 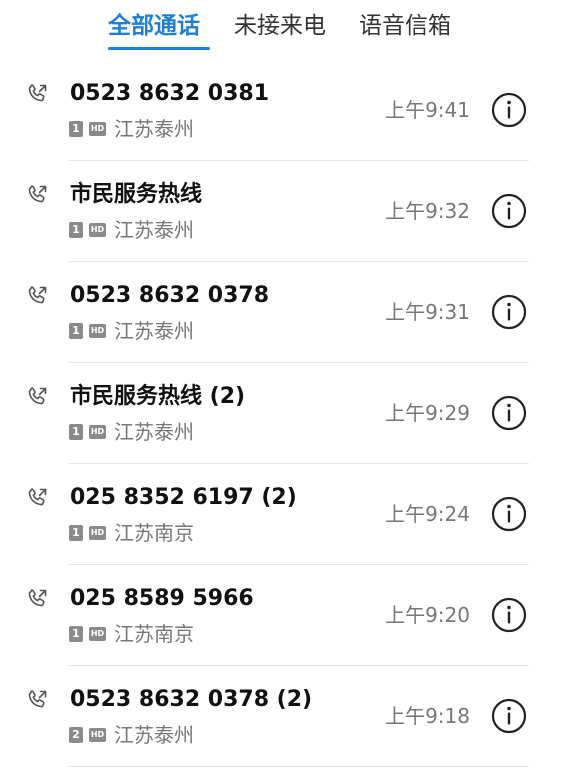 What do you see at coordinates (283, 110) in the screenshot?
I see `call-log-row: 0523 8632 0381 1 HD 江苏泰州 上午9:41` at bounding box center [283, 110].